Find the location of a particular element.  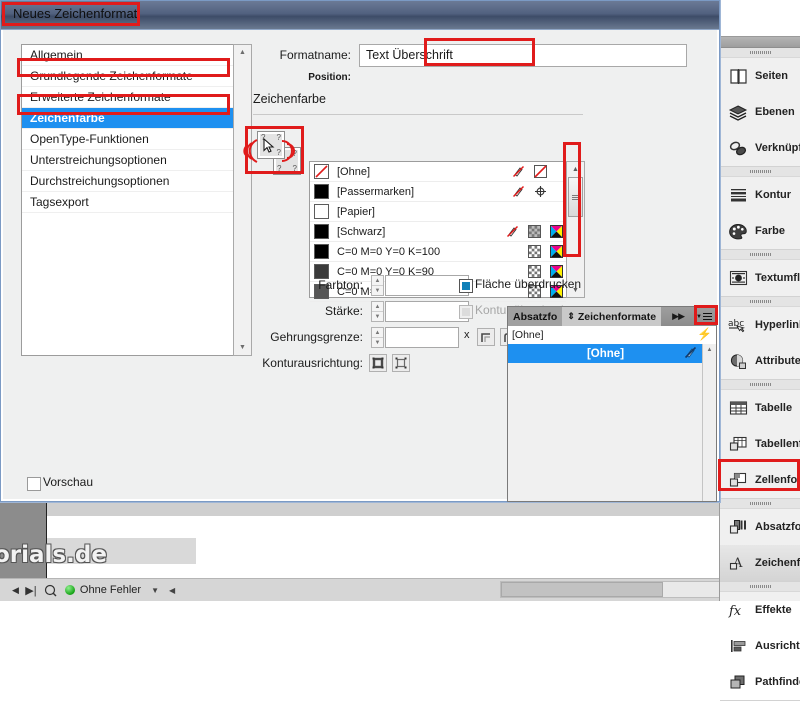

align-icon is located at coordinates (738, 646).